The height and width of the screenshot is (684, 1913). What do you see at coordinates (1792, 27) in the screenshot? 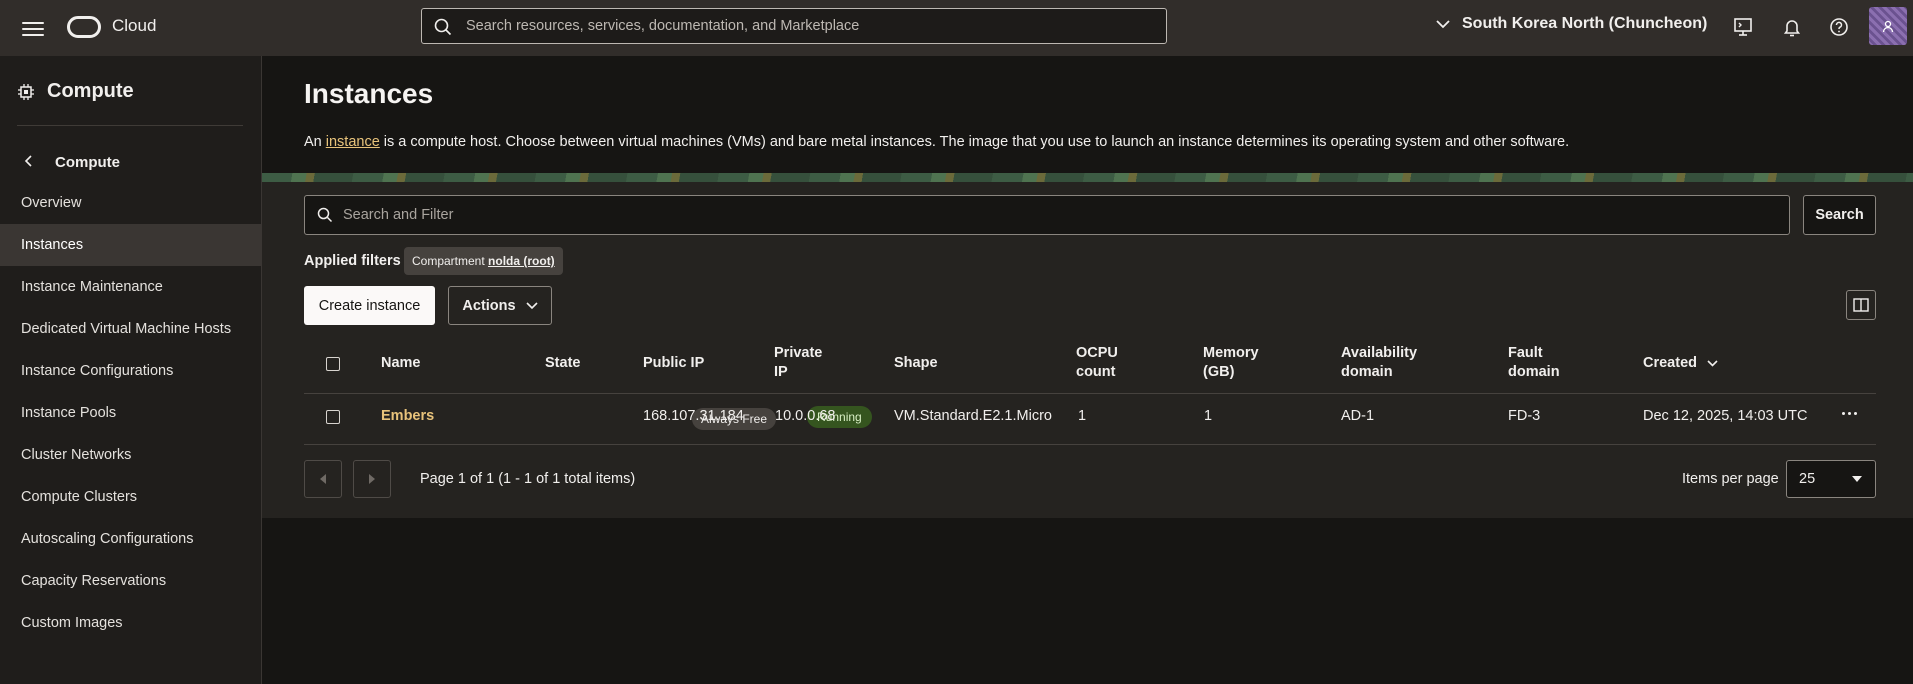
I see `bell-icon` at bounding box center [1792, 27].